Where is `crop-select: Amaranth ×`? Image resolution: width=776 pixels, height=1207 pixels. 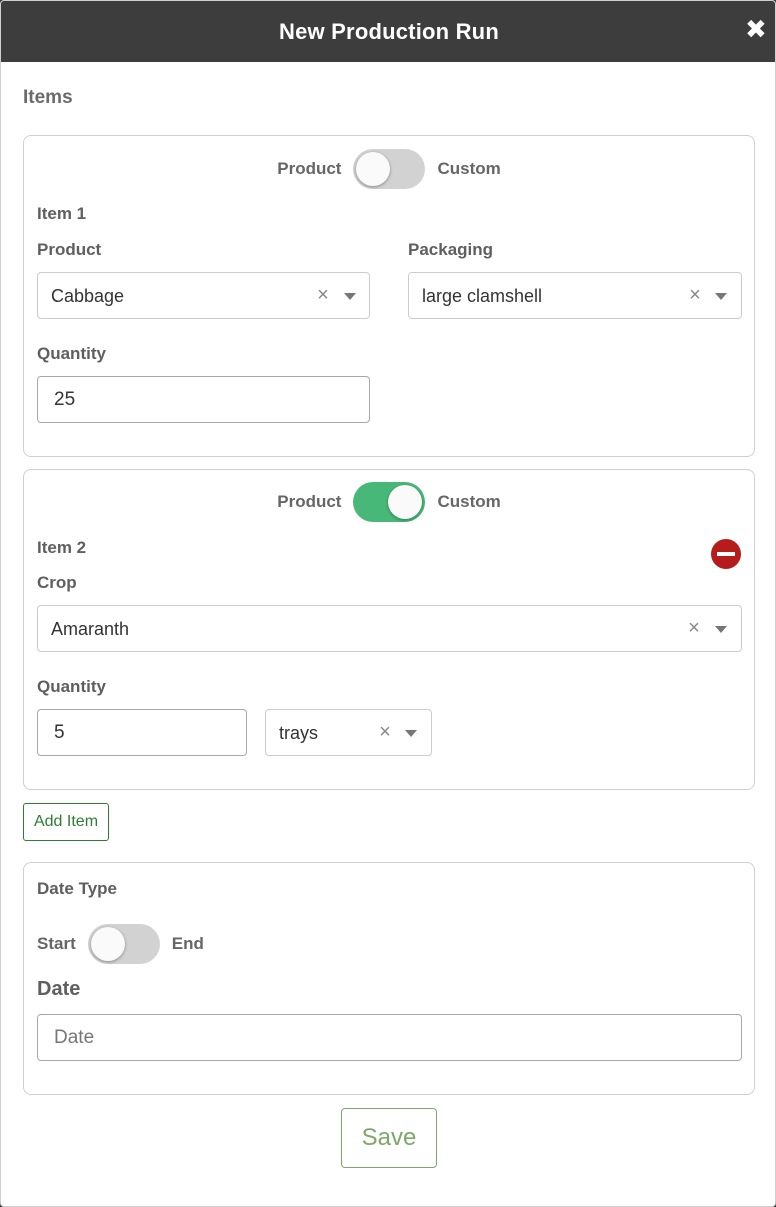
crop-select: Amaranth × is located at coordinates (389, 628).